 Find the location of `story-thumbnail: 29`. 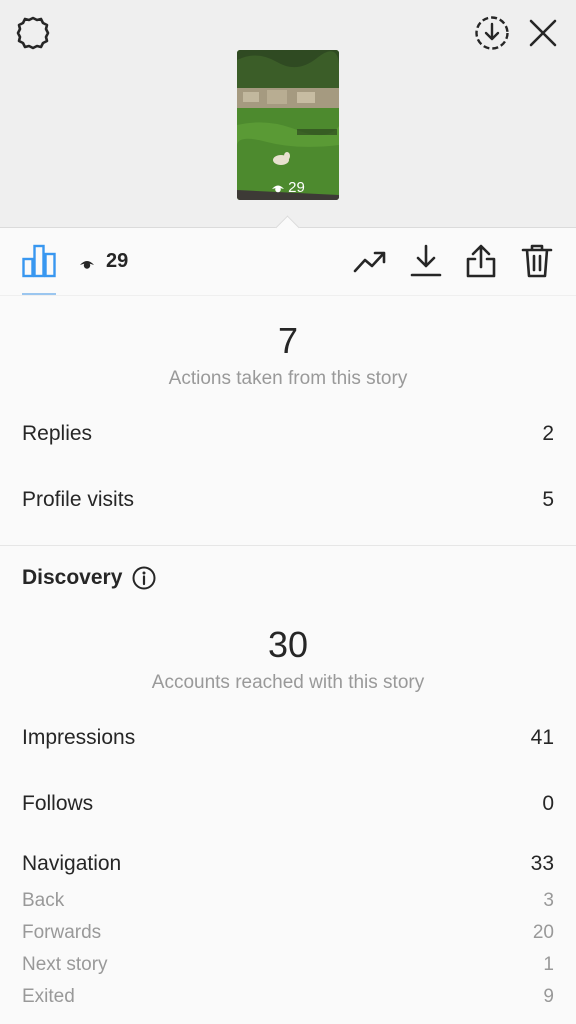

story-thumbnail: 29 is located at coordinates (288, 125).